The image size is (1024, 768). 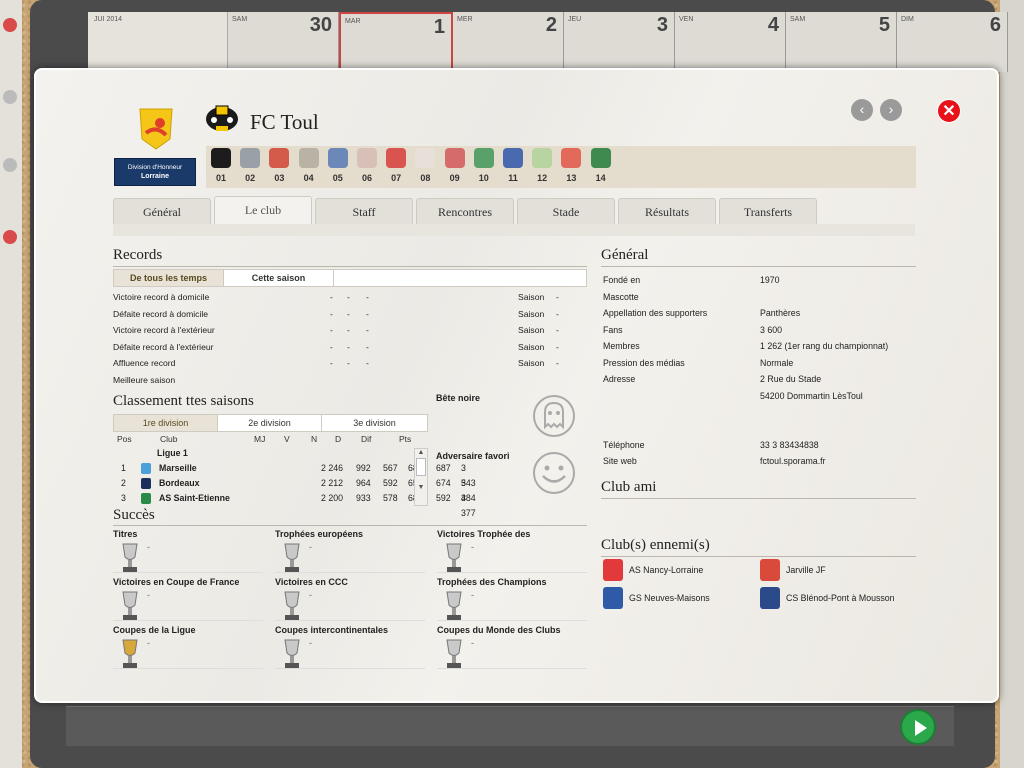 What do you see at coordinates (566, 211) in the screenshot?
I see `tab-4: Stade` at bounding box center [566, 211].